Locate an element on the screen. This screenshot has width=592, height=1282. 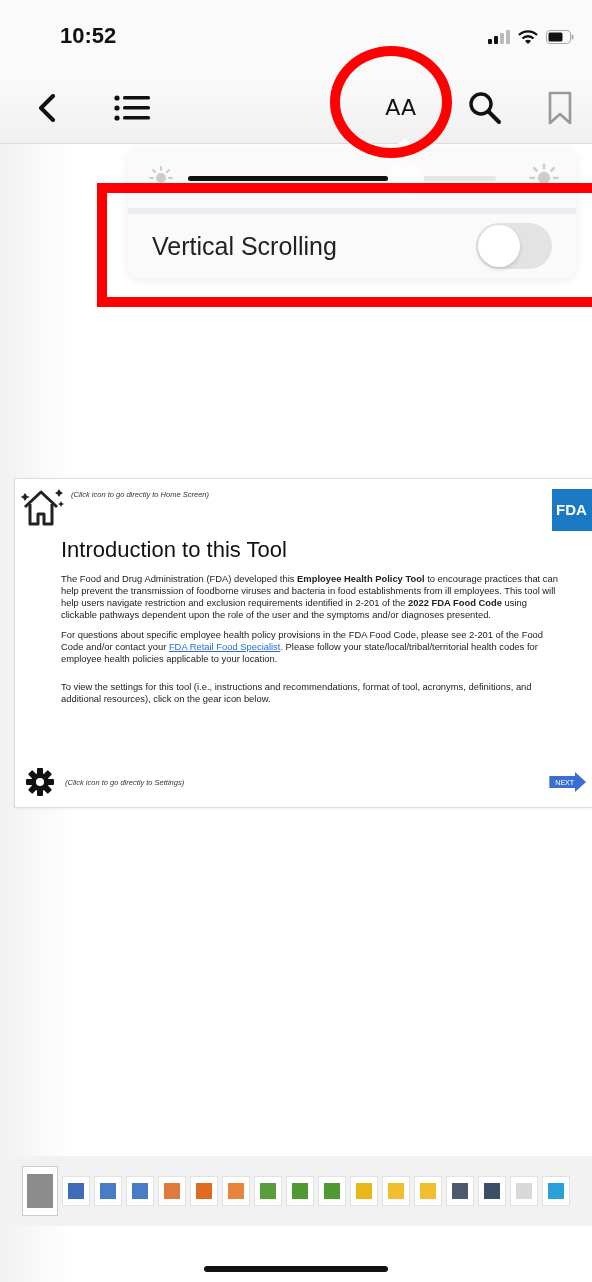
battery-icon is located at coordinates (560, 37).